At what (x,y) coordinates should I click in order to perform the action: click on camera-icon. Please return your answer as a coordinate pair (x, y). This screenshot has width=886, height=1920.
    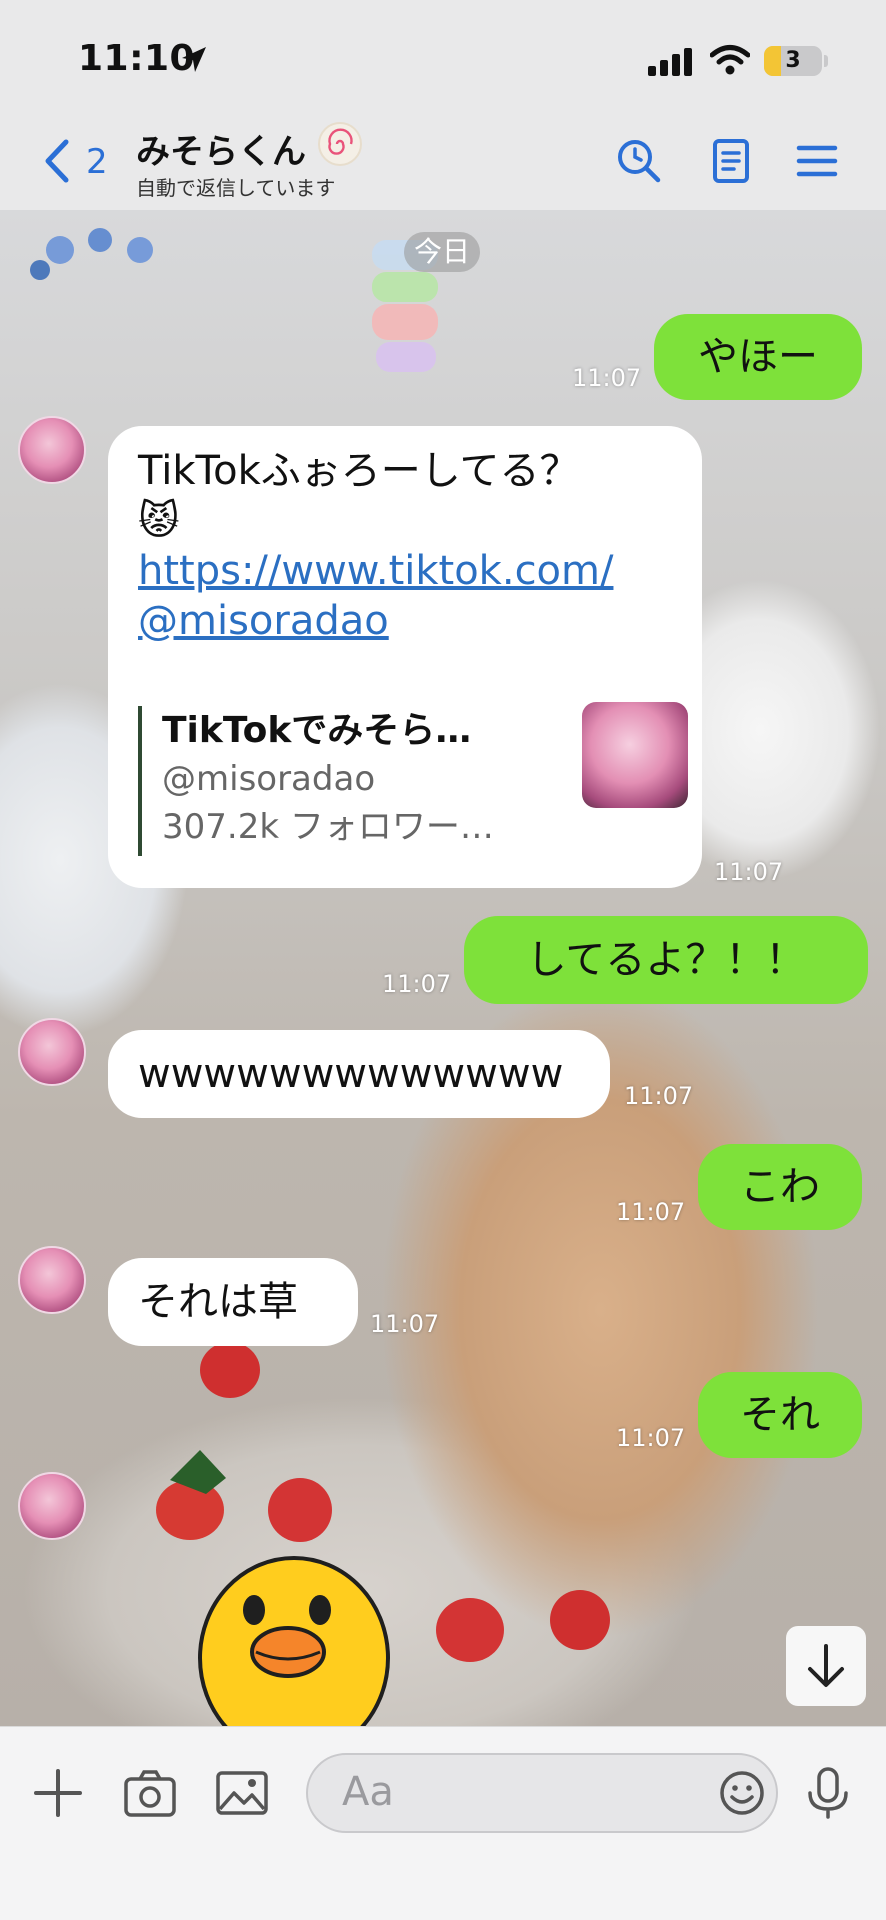
    Looking at the image, I should click on (150, 1793).